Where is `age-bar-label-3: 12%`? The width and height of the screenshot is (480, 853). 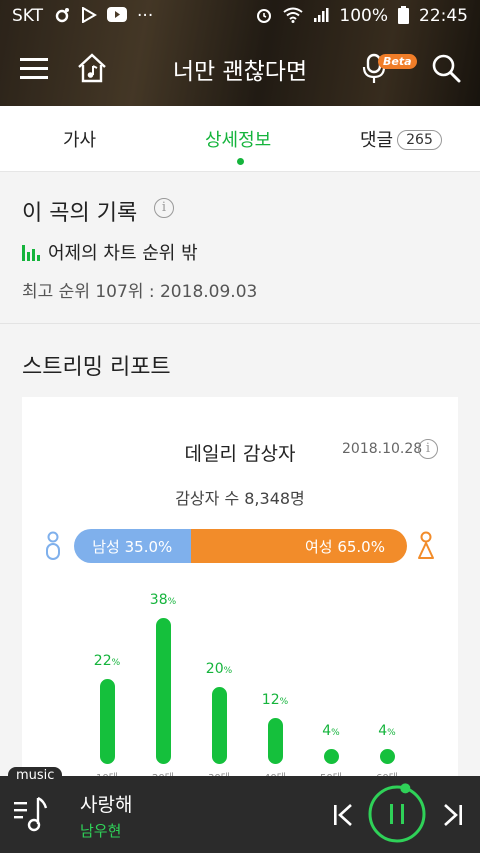 age-bar-label-3: 12% is located at coordinates (275, 700).